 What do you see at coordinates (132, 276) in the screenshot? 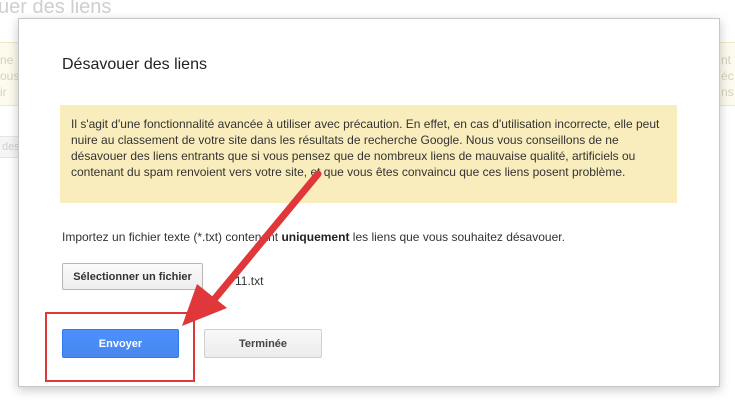
I see `choose-file-button: Sélectionner un fichier` at bounding box center [132, 276].